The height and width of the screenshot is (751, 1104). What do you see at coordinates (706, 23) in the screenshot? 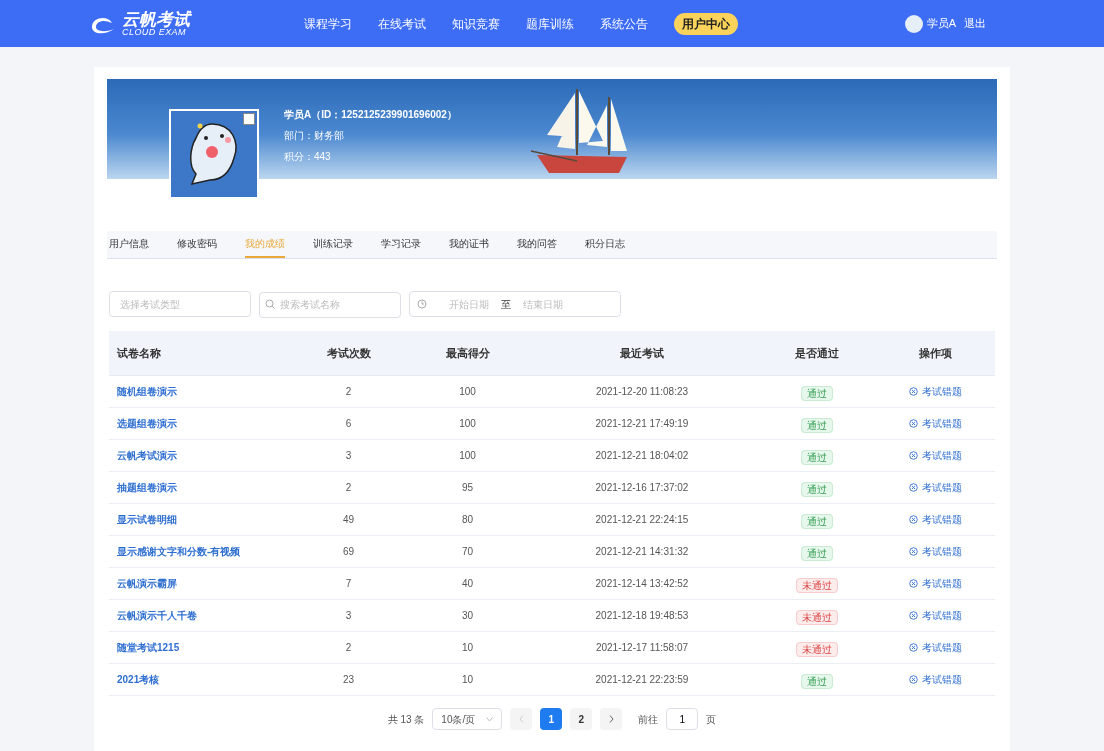
I see `nav-link: 用户中心` at bounding box center [706, 23].